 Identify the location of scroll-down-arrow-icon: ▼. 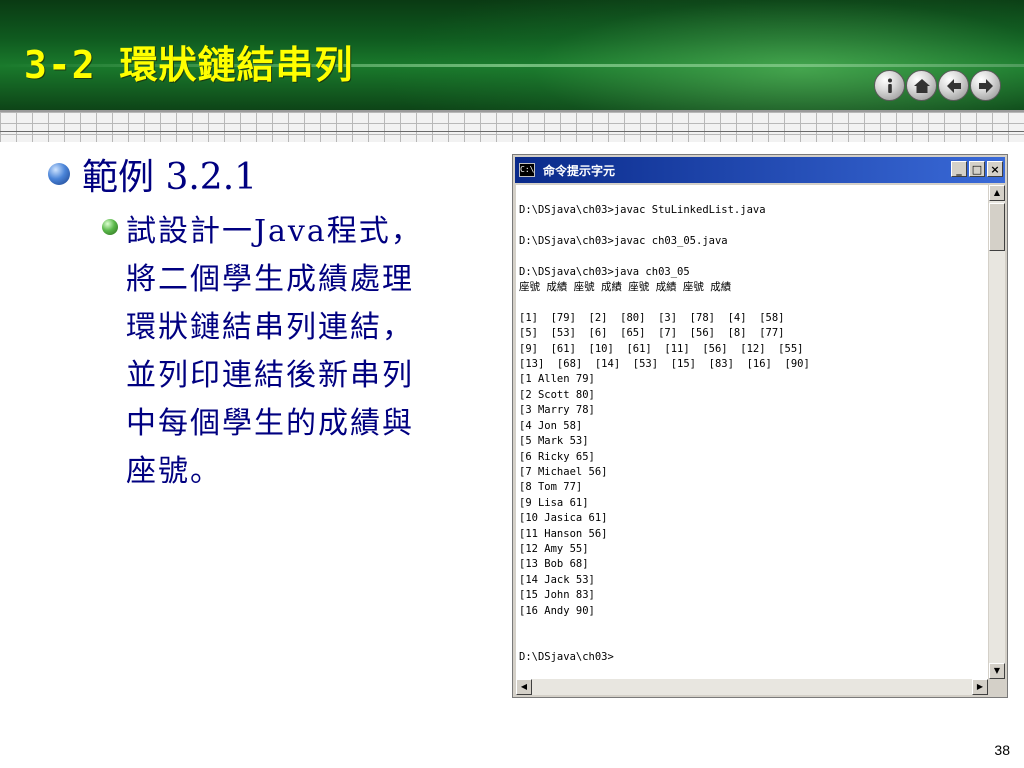
(997, 671).